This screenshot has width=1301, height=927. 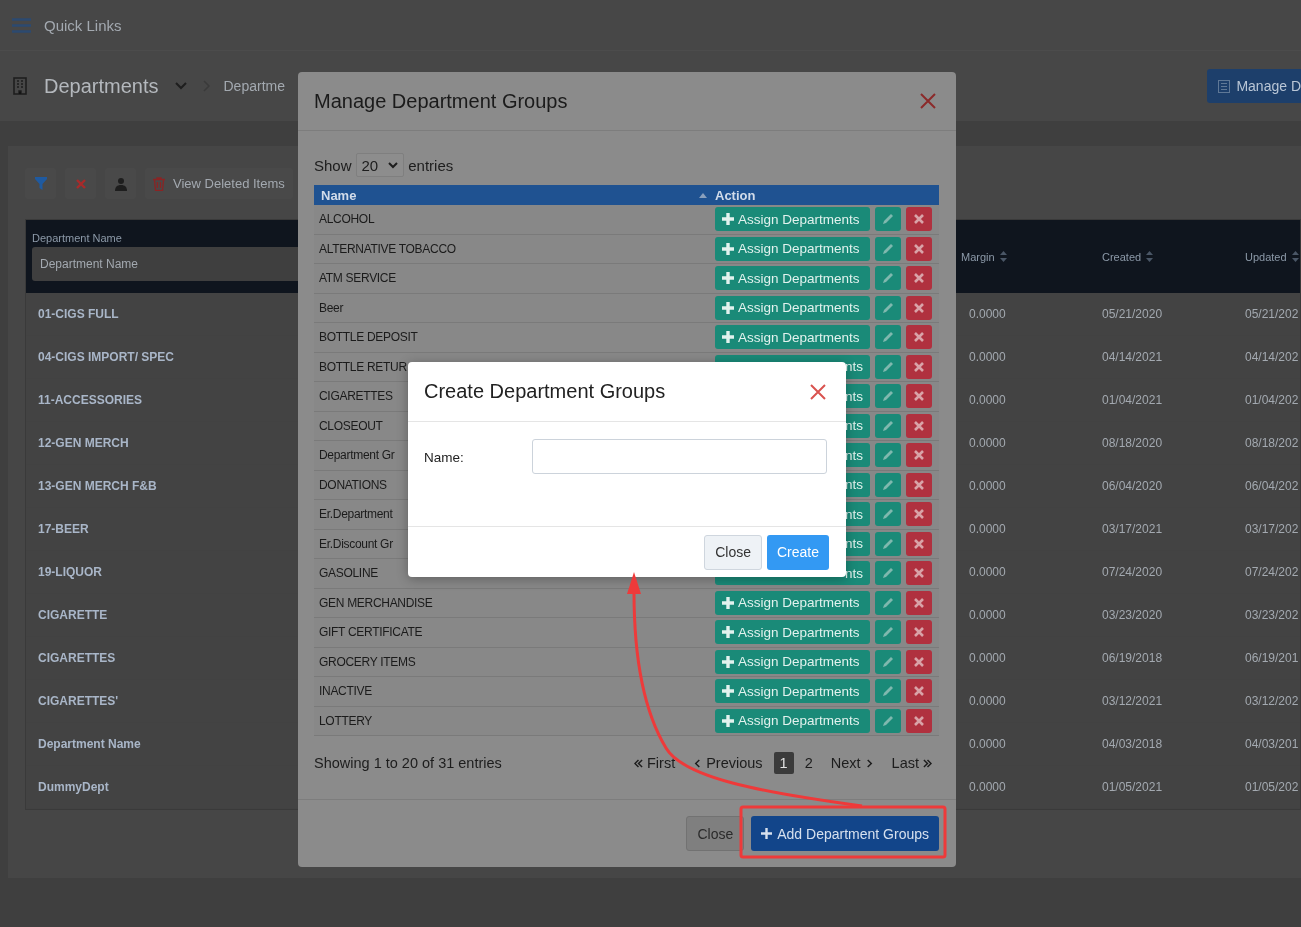 What do you see at coordinates (78, 701) in the screenshot?
I see `table-cell: CIGARETTES'` at bounding box center [78, 701].